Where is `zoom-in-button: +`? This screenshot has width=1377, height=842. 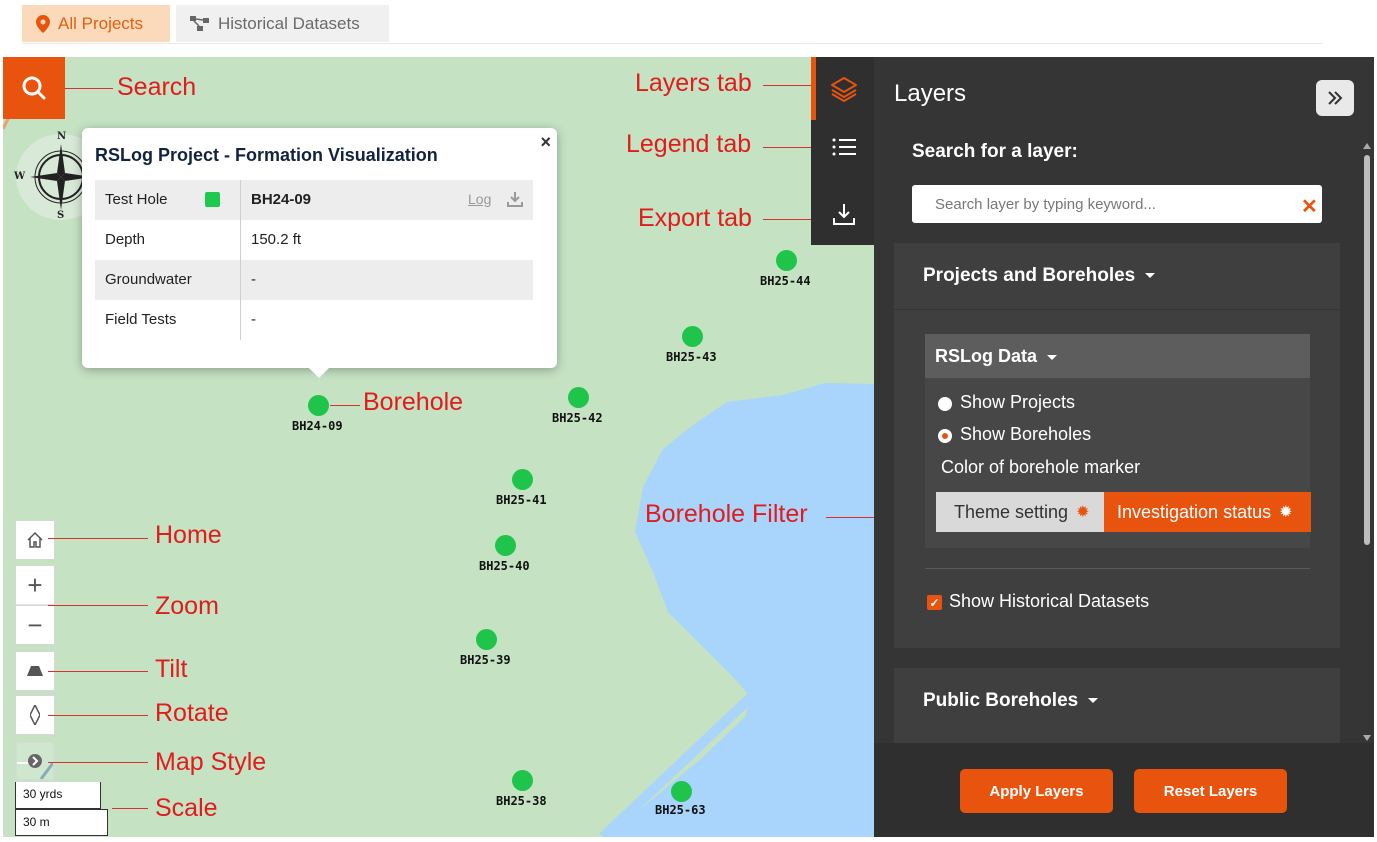
zoom-in-button: + is located at coordinates (35, 585).